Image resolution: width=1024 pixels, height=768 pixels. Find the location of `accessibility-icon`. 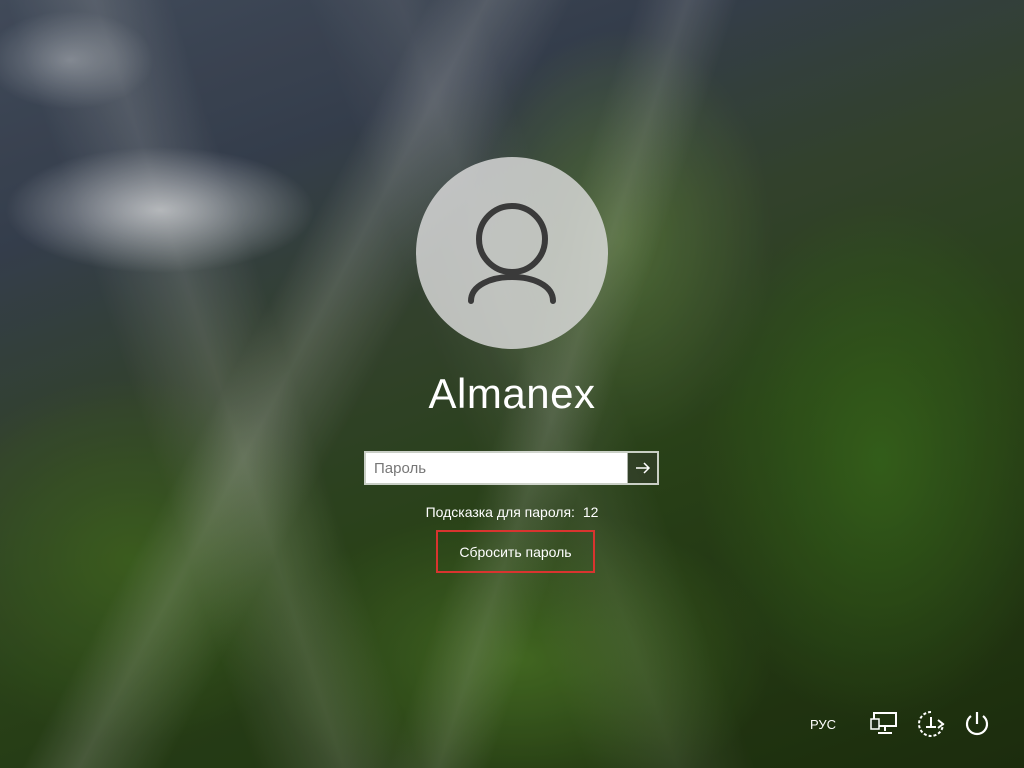

accessibility-icon is located at coordinates (931, 724).